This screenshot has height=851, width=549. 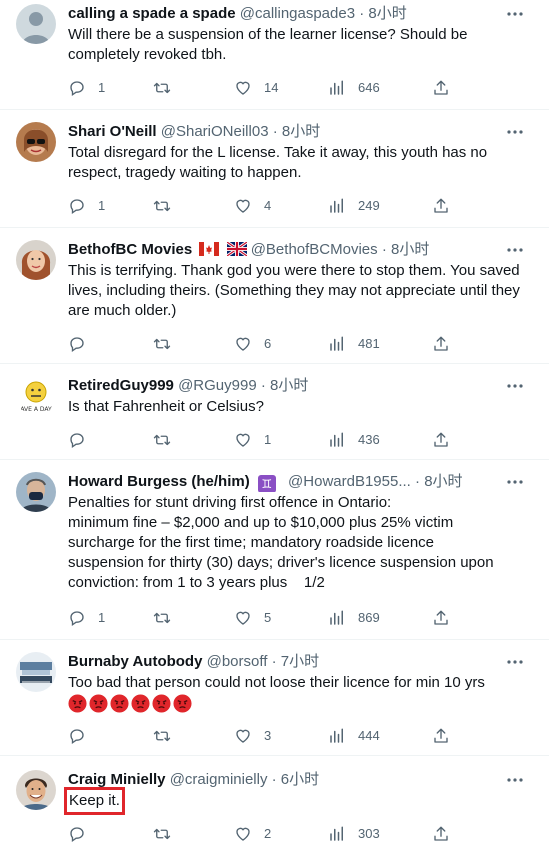 What do you see at coordinates (209, 251) in the screenshot?
I see `canada-flag-icon` at bounding box center [209, 251].